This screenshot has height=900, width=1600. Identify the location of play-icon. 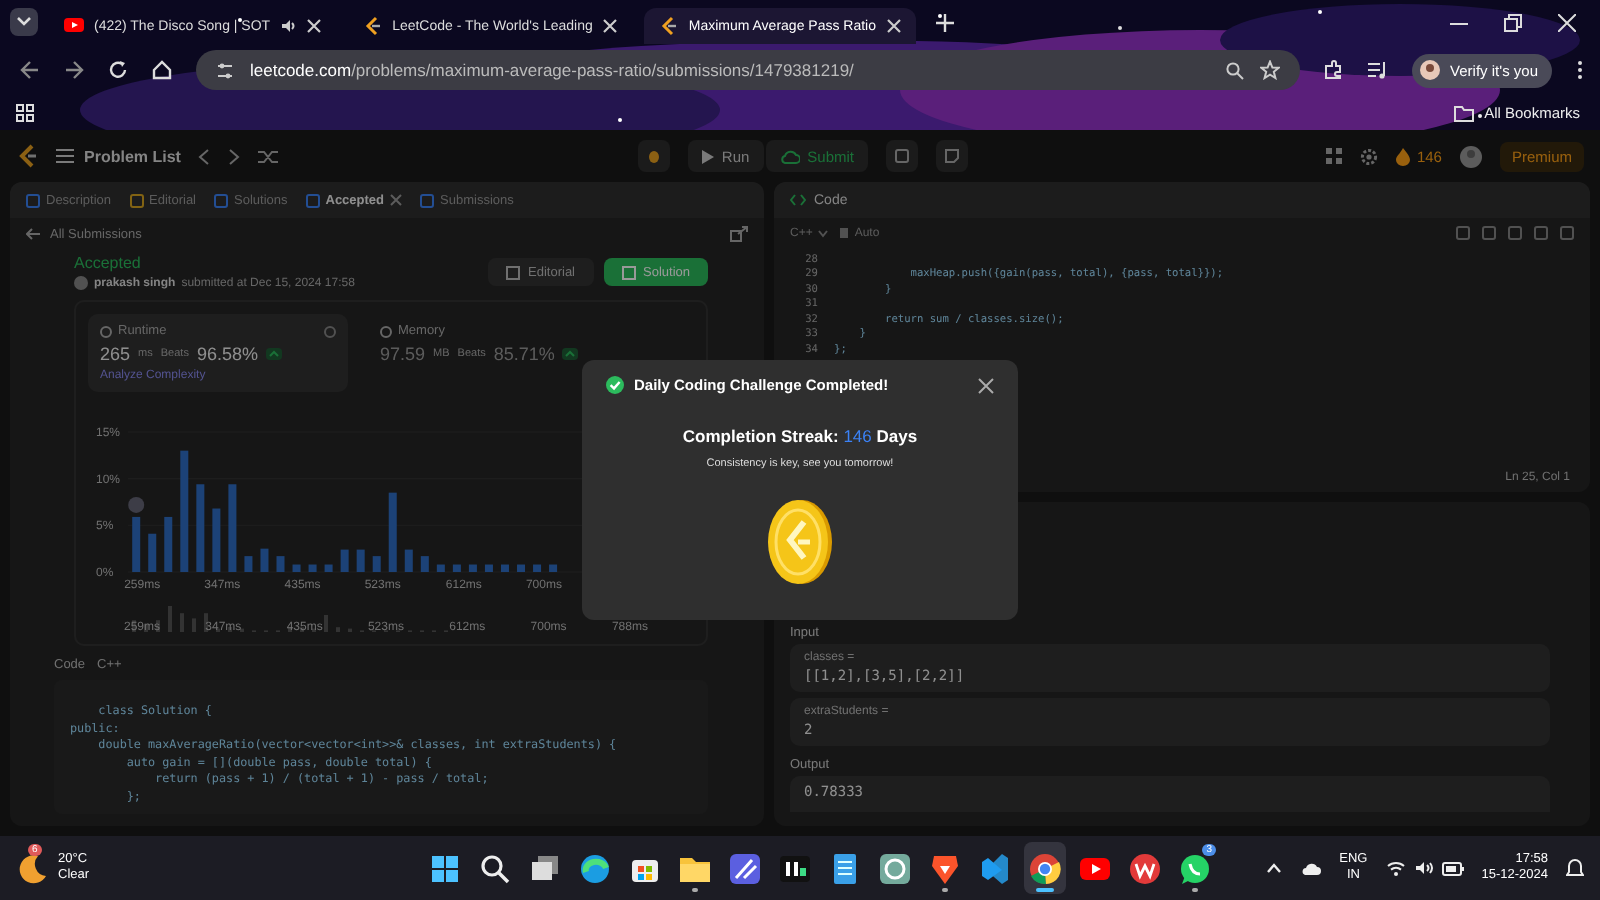
(707, 156).